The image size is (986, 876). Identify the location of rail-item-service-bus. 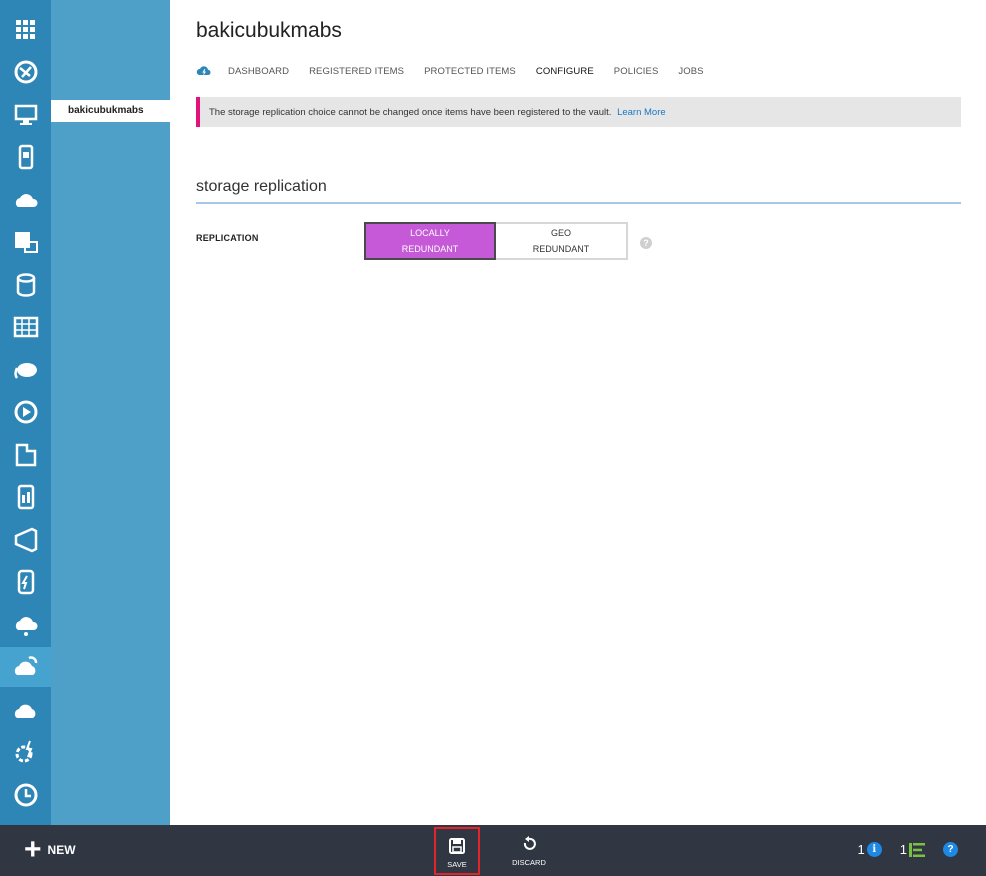
(25, 455).